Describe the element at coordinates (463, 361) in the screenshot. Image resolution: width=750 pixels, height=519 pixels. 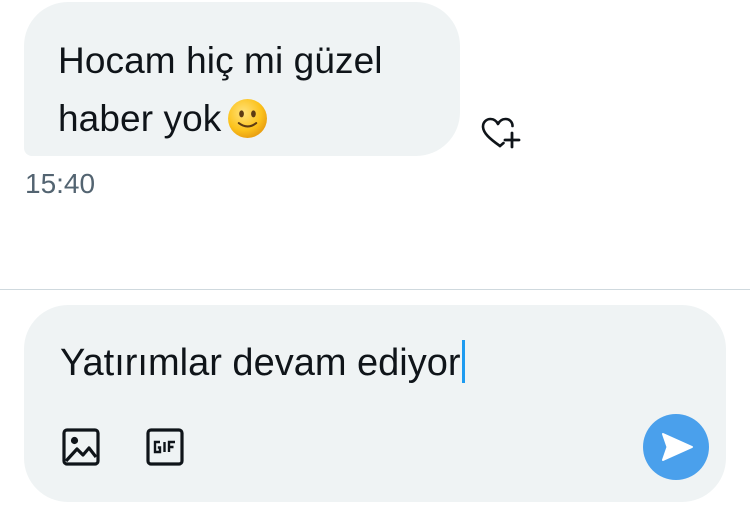
I see `text-caret` at that location.